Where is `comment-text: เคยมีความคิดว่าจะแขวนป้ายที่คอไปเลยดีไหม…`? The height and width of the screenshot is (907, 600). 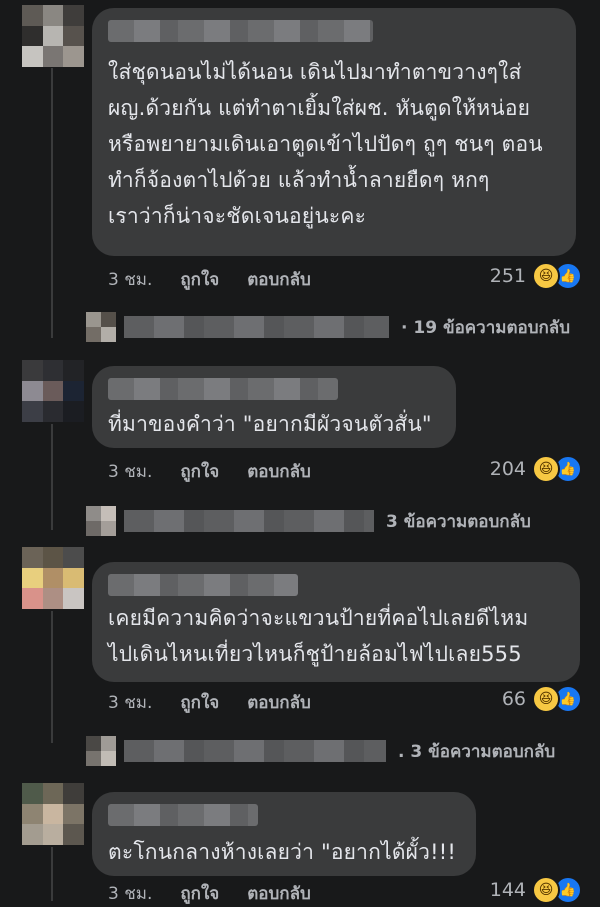
comment-text: เคยมีความคิดว่าจะแขวนป้ายที่คอไปเลยดีไหม… is located at coordinates (318, 636).